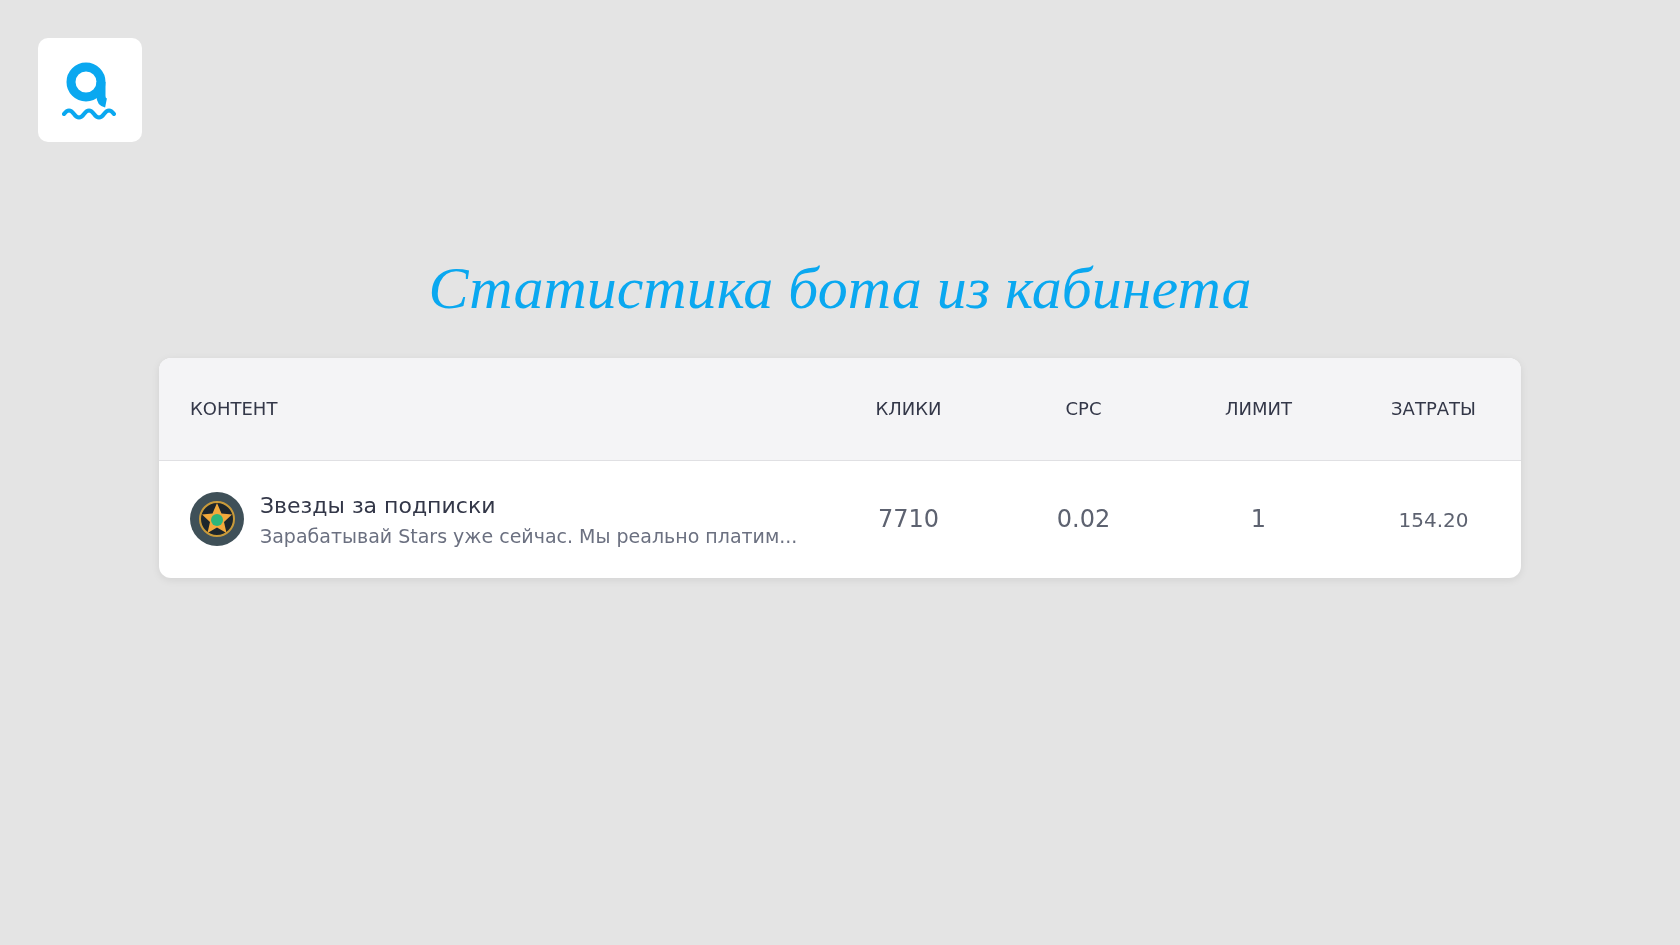 The width and height of the screenshot is (1680, 945). What do you see at coordinates (1433, 409) in the screenshot?
I see `column-header: ЗАТРАТЫ` at bounding box center [1433, 409].